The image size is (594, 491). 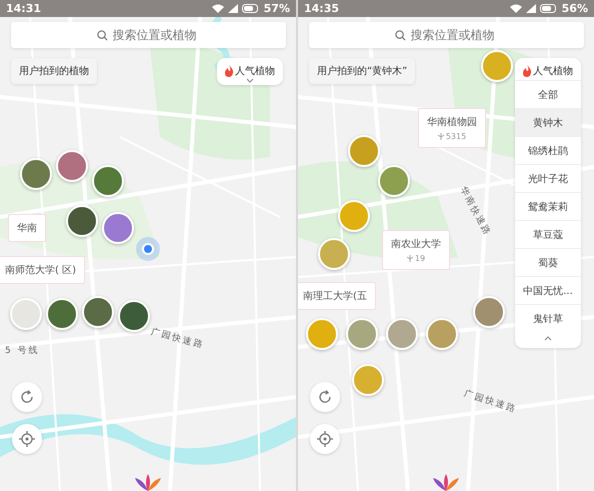 I want to click on battery-level: 57%, so click(x=277, y=8).